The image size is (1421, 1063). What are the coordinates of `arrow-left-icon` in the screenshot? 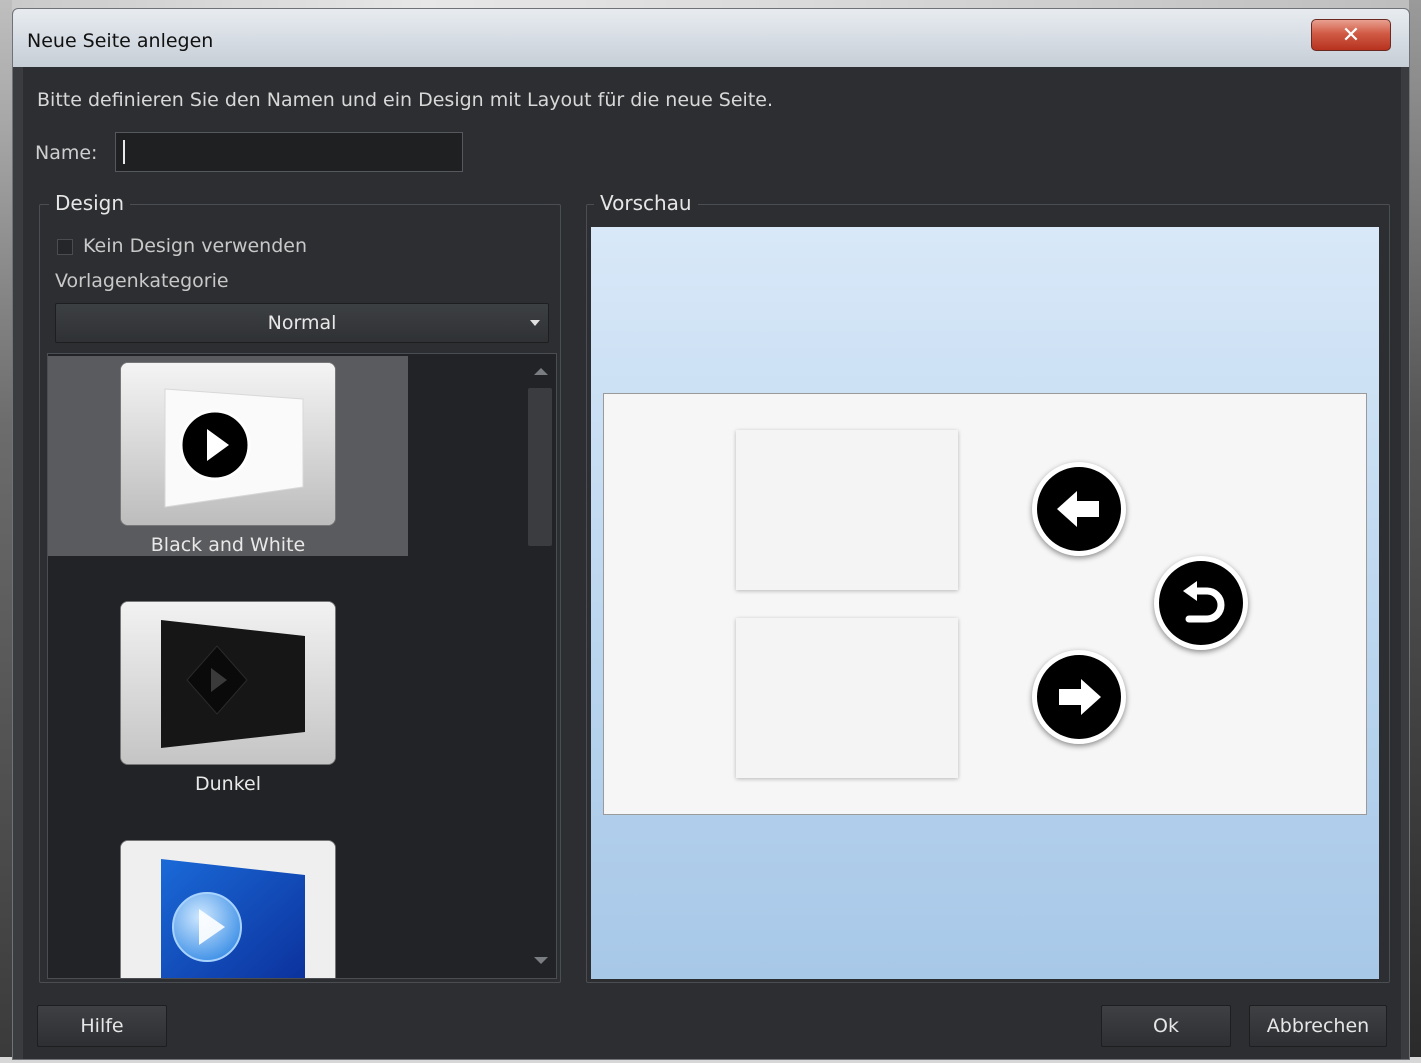 It's located at (1078, 509).